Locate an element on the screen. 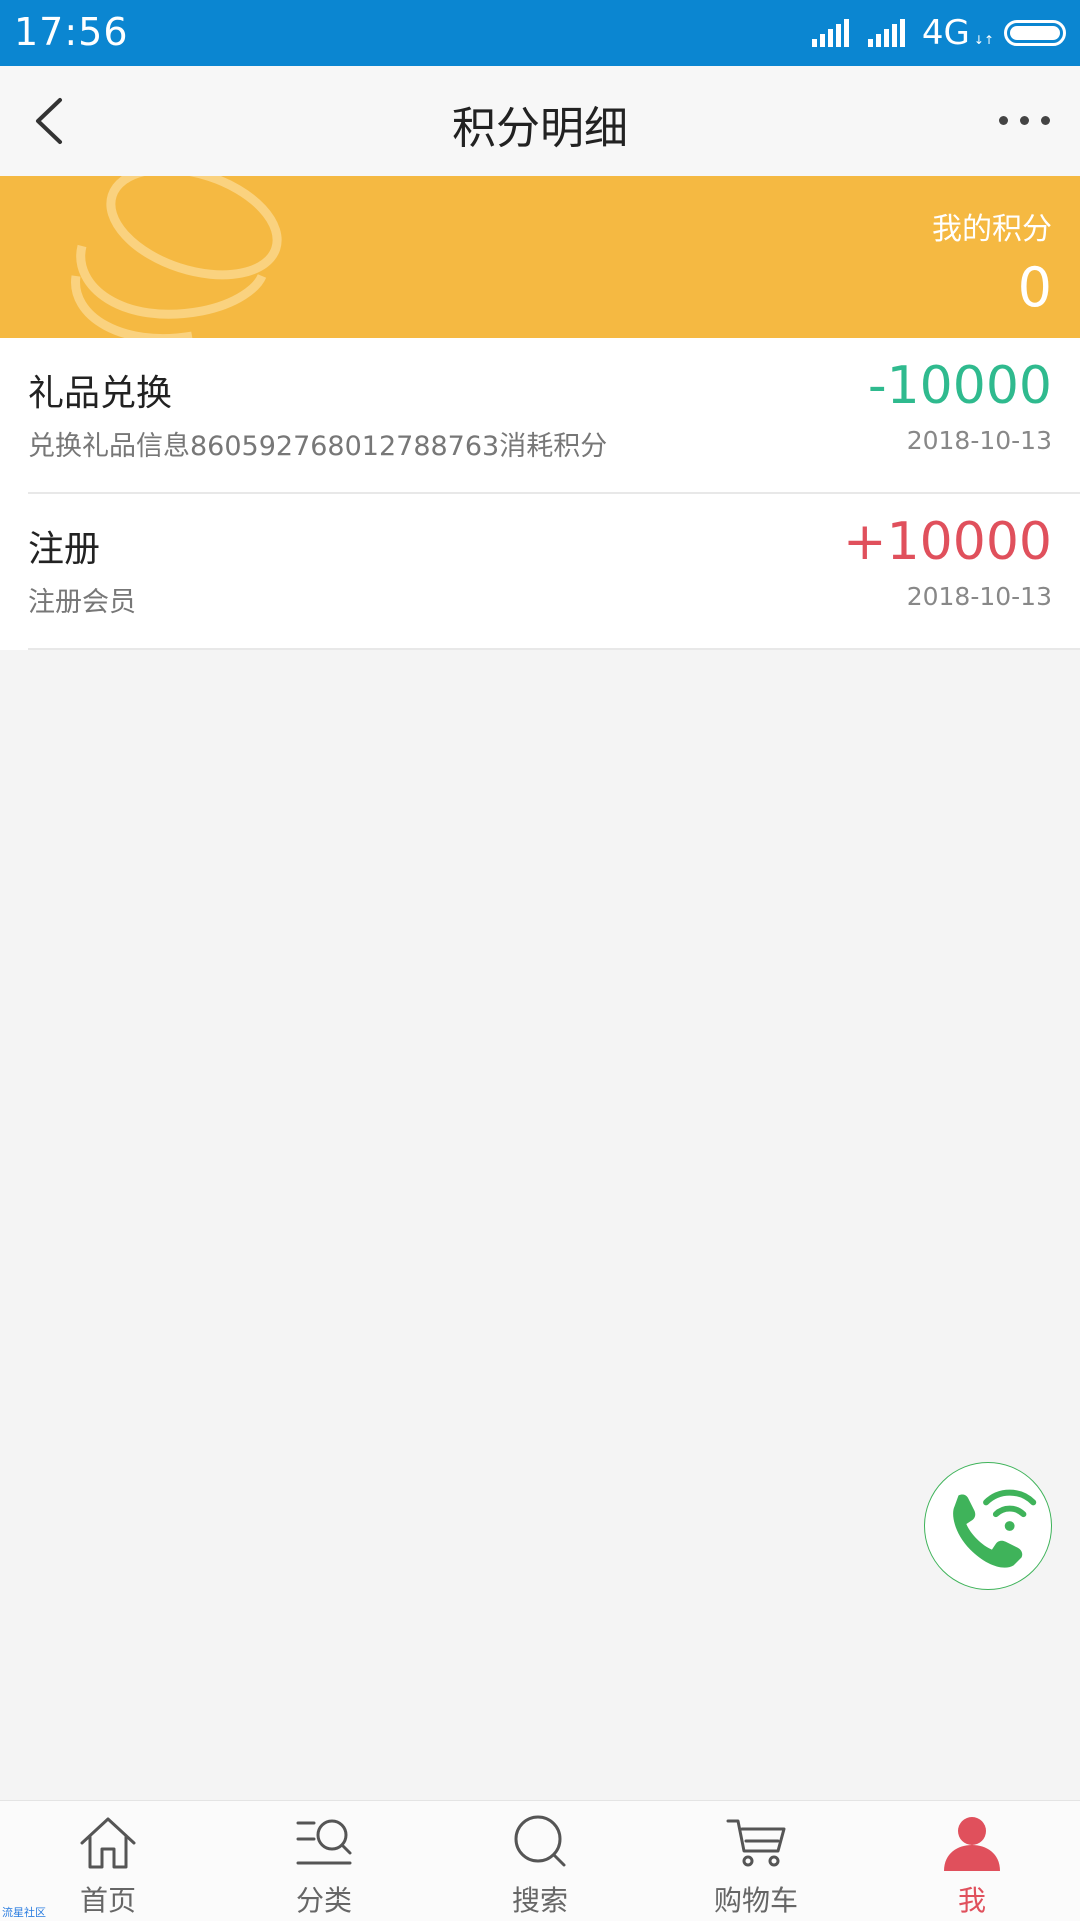 The image size is (1080, 1921). cart-icon is located at coordinates (756, 1843).